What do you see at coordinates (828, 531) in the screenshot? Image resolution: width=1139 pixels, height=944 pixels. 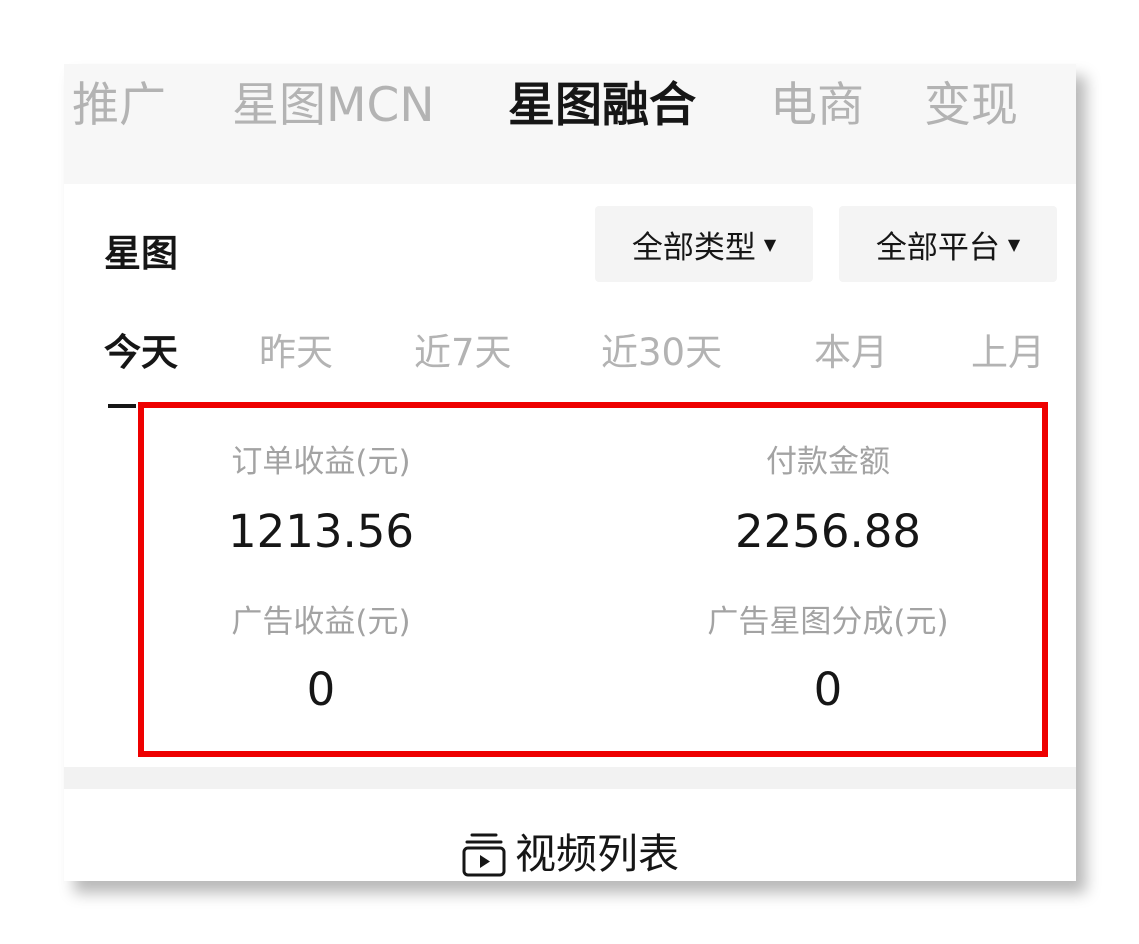 I see `payment-amount-value: 2256.88` at bounding box center [828, 531].